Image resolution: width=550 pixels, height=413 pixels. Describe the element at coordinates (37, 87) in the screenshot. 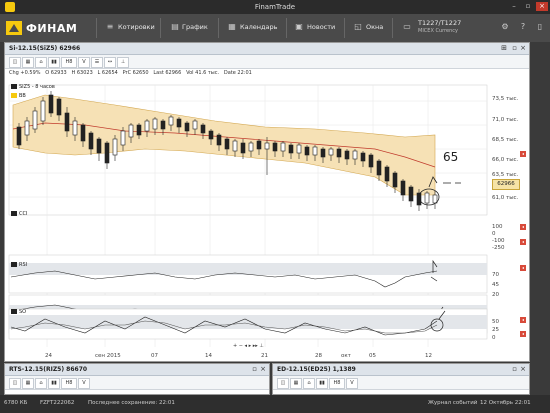

I see `legend-main-label: SIZ5 - 8 часов` at that location.